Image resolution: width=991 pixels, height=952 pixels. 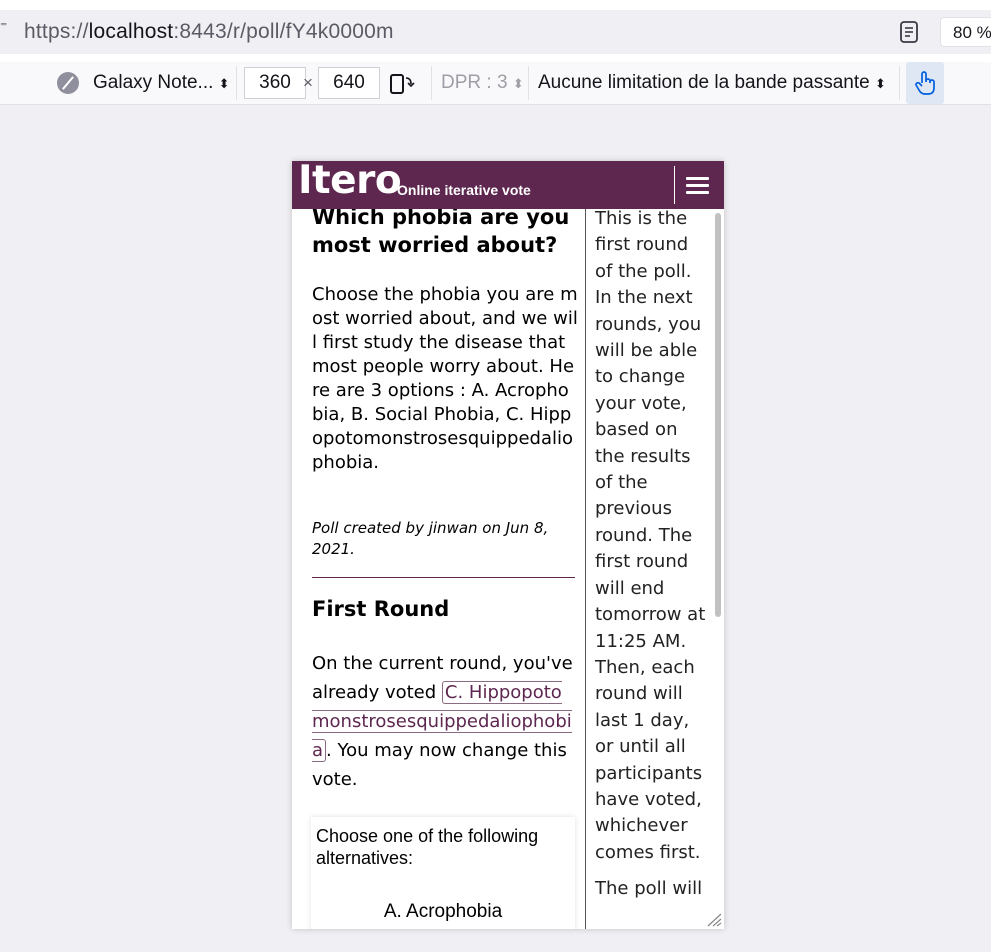 What do you see at coordinates (443, 577) in the screenshot?
I see `section-divider` at bounding box center [443, 577].